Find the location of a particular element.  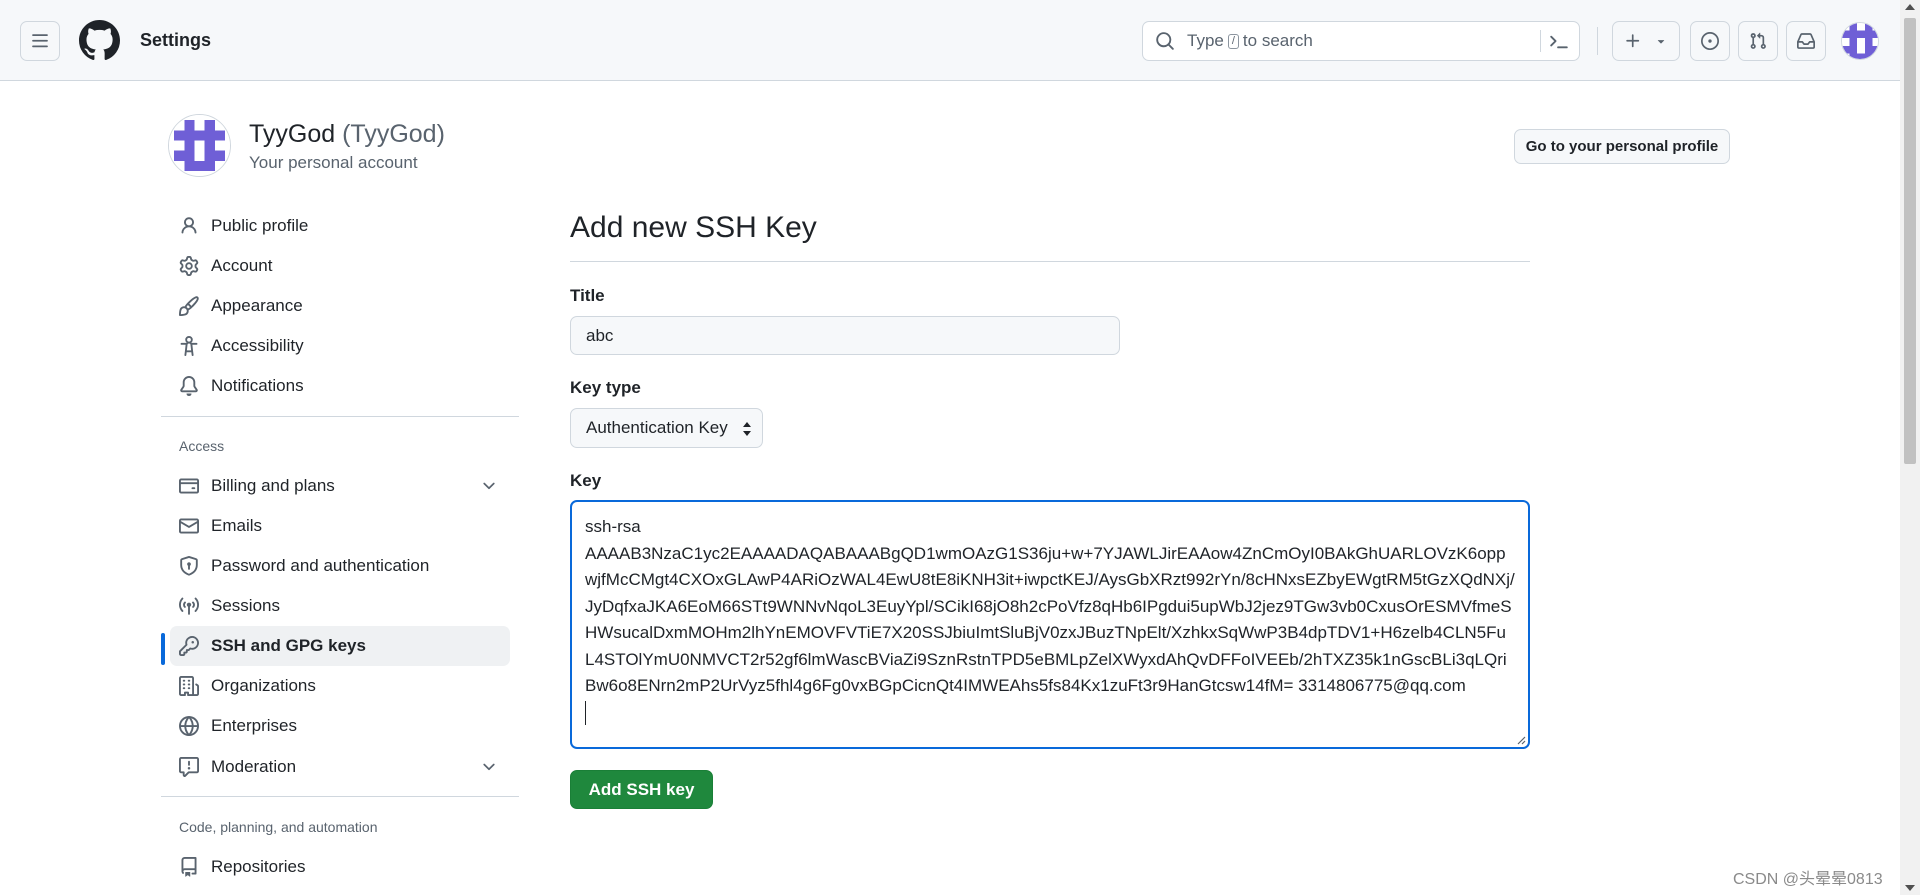

sidebar-item-label: Accessibility is located at coordinates (257, 345).